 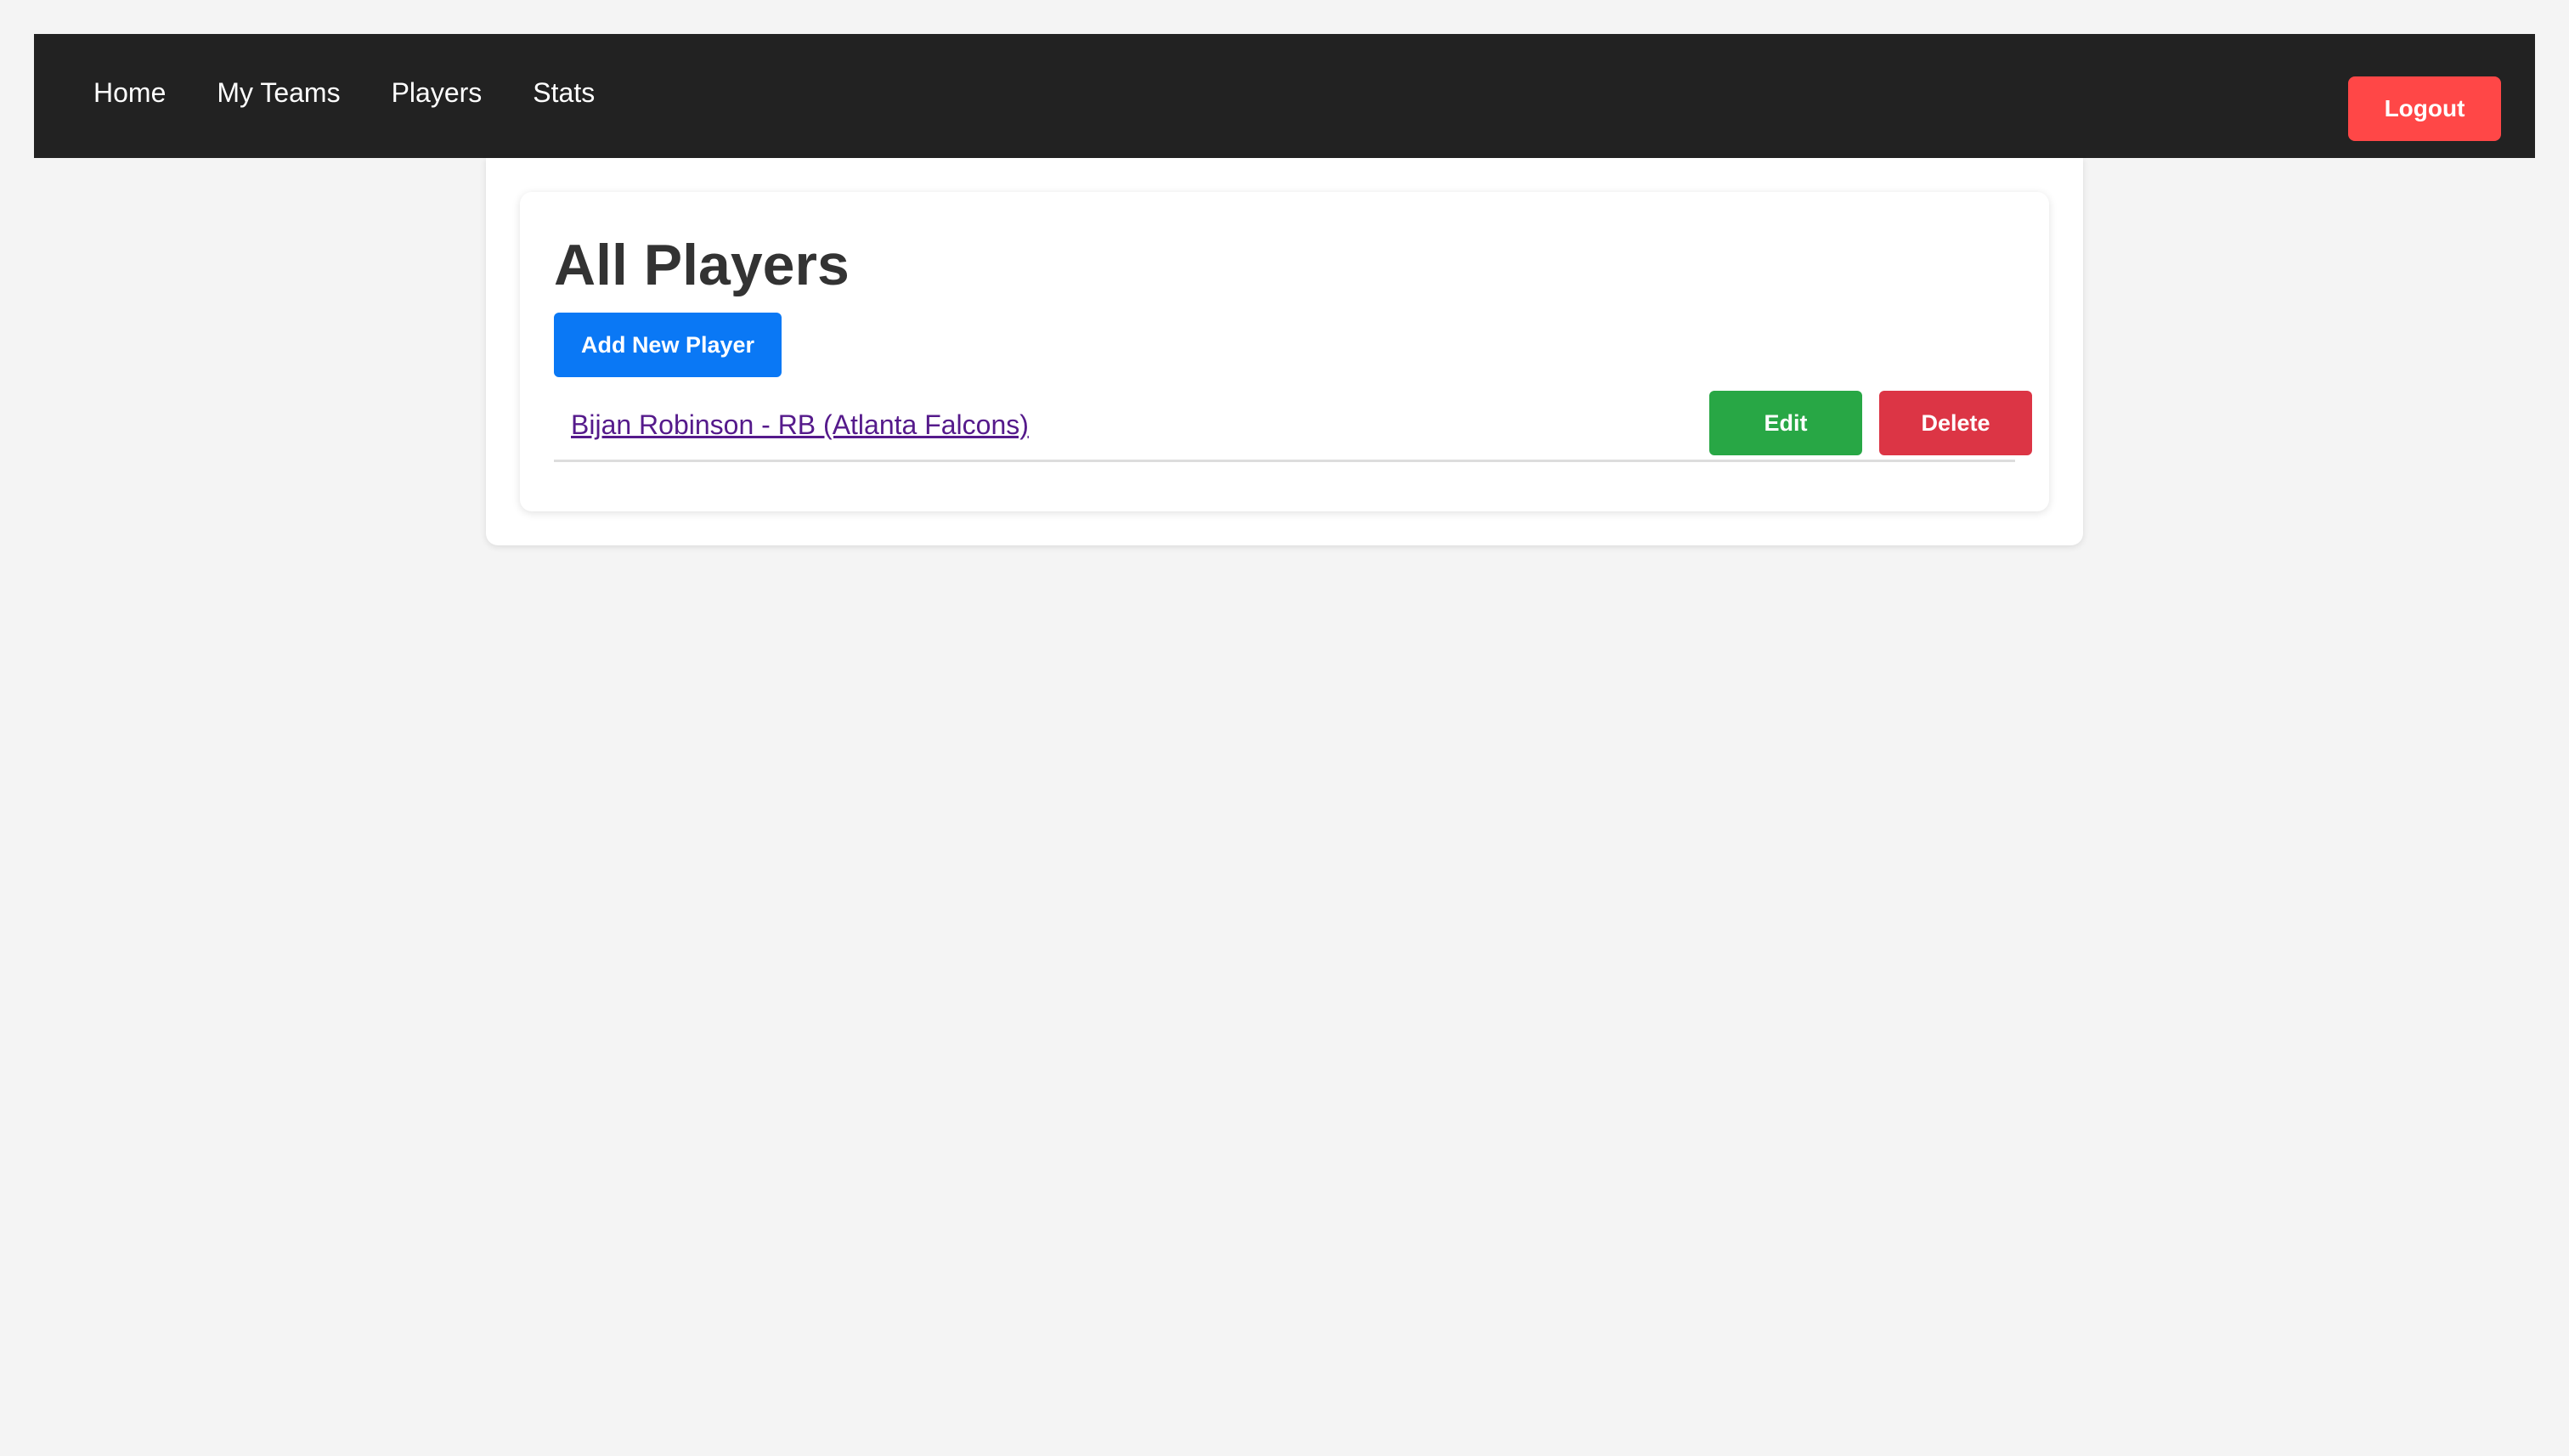 I want to click on page-title: All Players, so click(x=702, y=265).